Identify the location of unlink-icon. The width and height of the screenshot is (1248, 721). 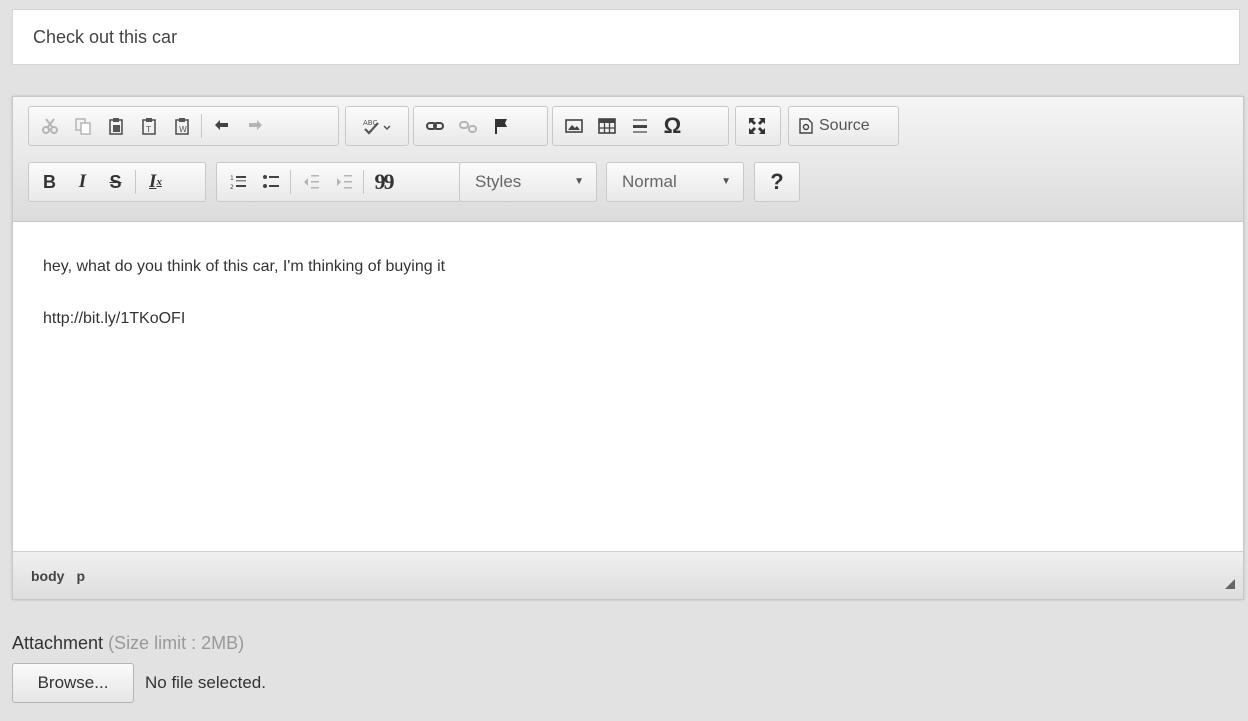
(467, 126).